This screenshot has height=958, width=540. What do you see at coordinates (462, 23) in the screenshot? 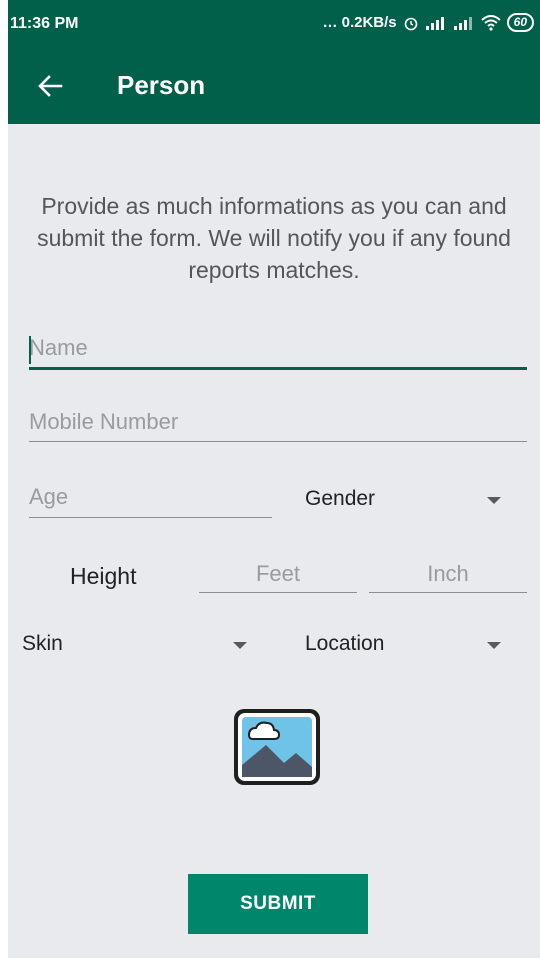
I see `signal-2-icon` at bounding box center [462, 23].